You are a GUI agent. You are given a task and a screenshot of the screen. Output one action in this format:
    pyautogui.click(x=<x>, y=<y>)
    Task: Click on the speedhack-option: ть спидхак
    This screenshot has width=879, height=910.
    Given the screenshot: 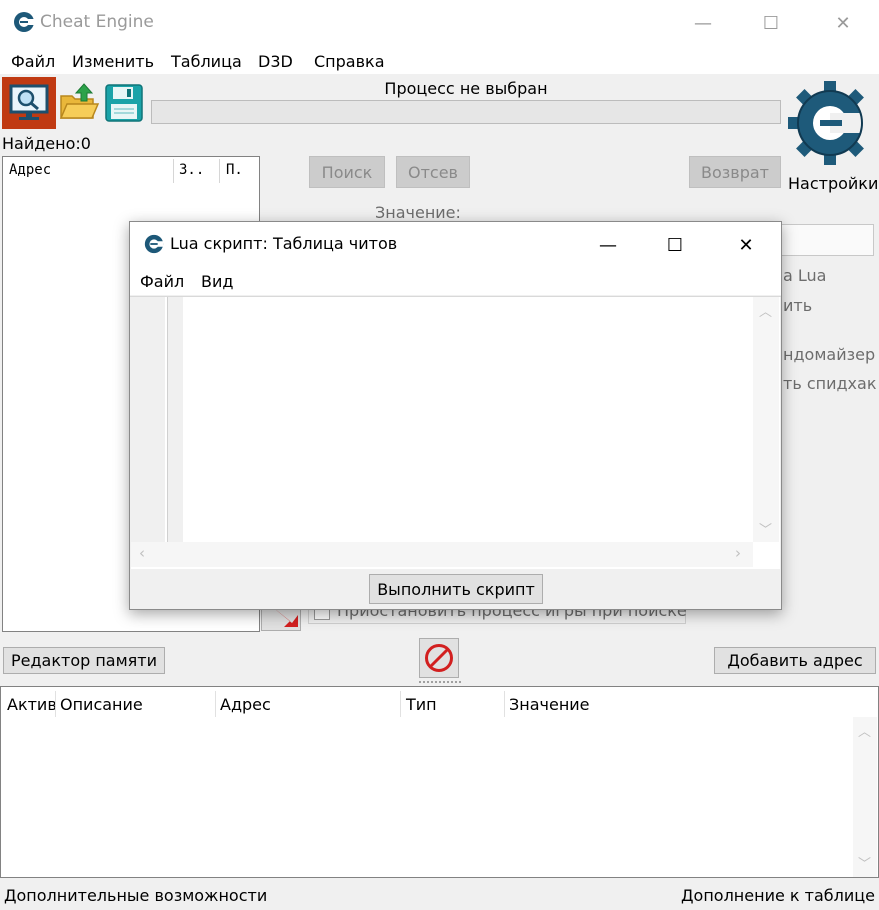 What is the action you would take?
    pyautogui.click(x=830, y=383)
    